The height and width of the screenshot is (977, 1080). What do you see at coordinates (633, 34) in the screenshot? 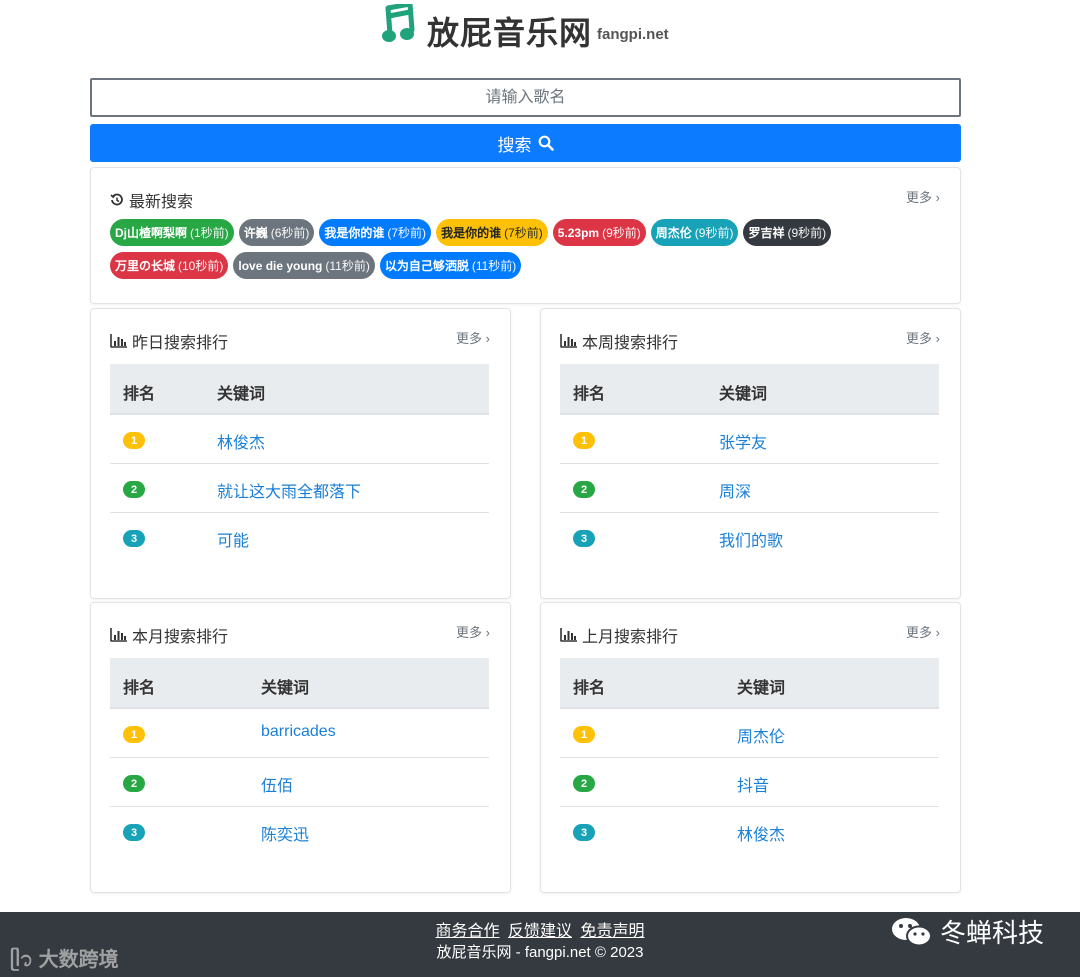
I see `site-domain: fangpi.net` at bounding box center [633, 34].